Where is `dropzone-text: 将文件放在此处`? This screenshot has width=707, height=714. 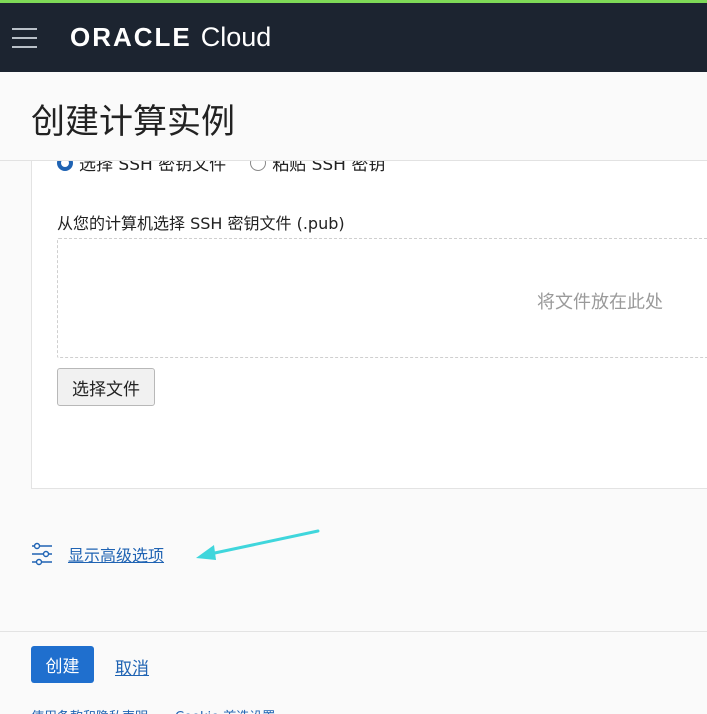 dropzone-text: 将文件放在此处 is located at coordinates (600, 302).